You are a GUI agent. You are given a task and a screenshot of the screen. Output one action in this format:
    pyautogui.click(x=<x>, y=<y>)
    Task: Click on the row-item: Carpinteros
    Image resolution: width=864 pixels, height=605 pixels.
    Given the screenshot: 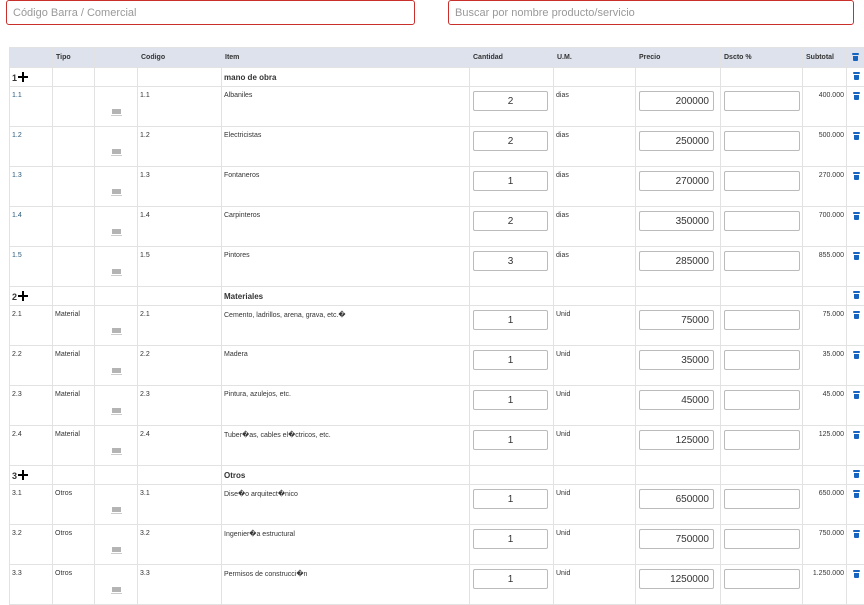 What is the action you would take?
    pyautogui.click(x=346, y=227)
    